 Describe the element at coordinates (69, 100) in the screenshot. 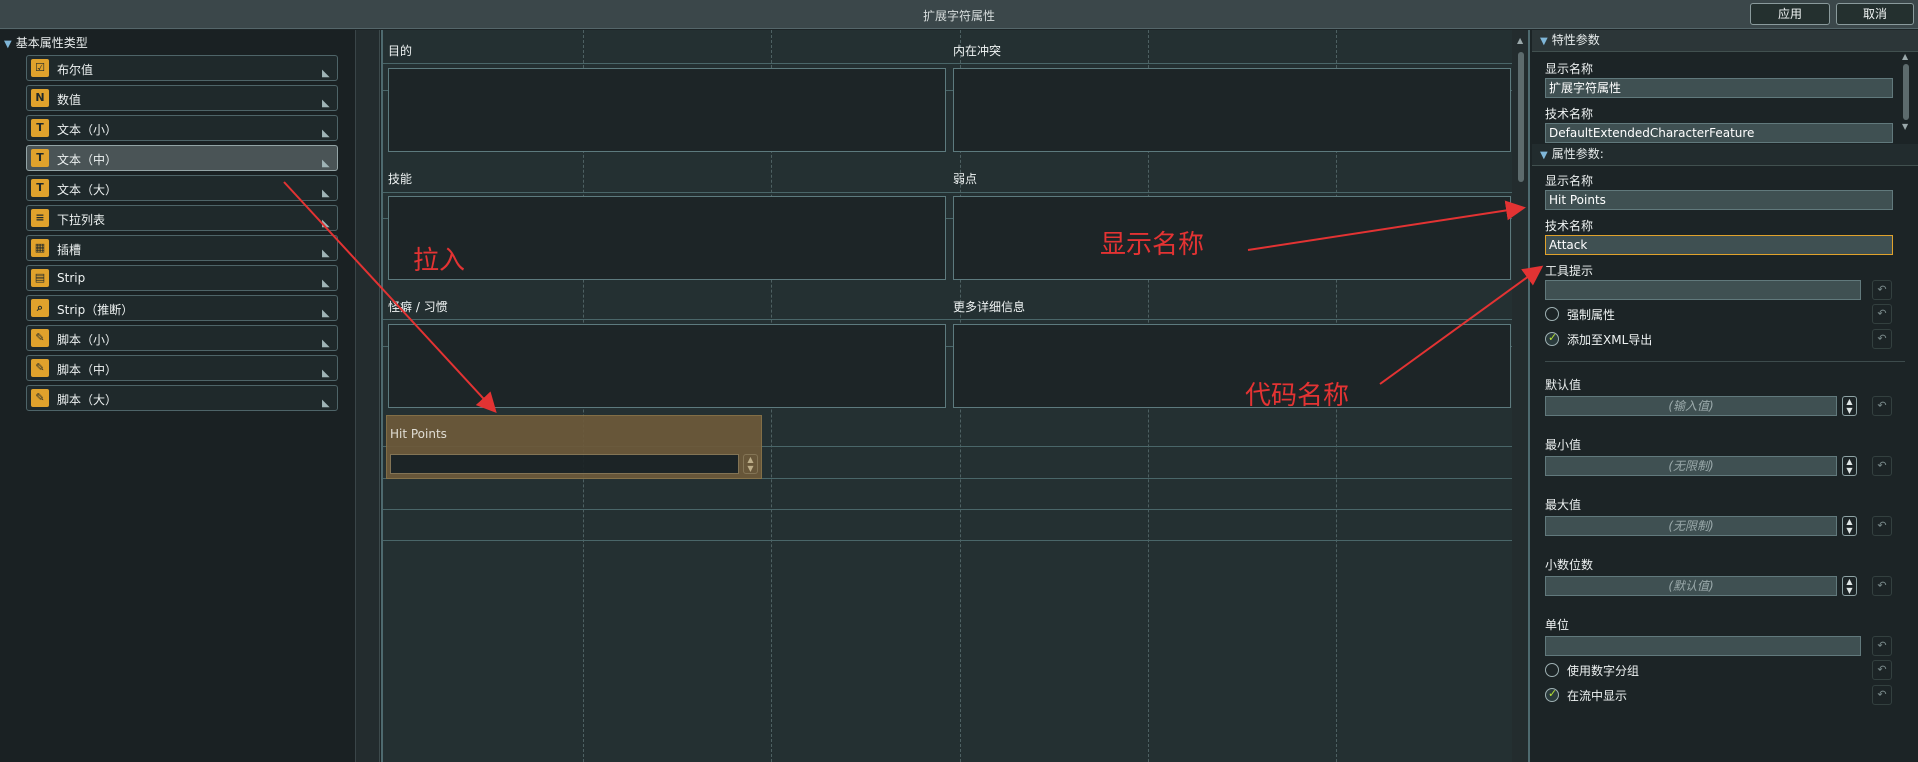

I see `property-type-label: 数值` at that location.